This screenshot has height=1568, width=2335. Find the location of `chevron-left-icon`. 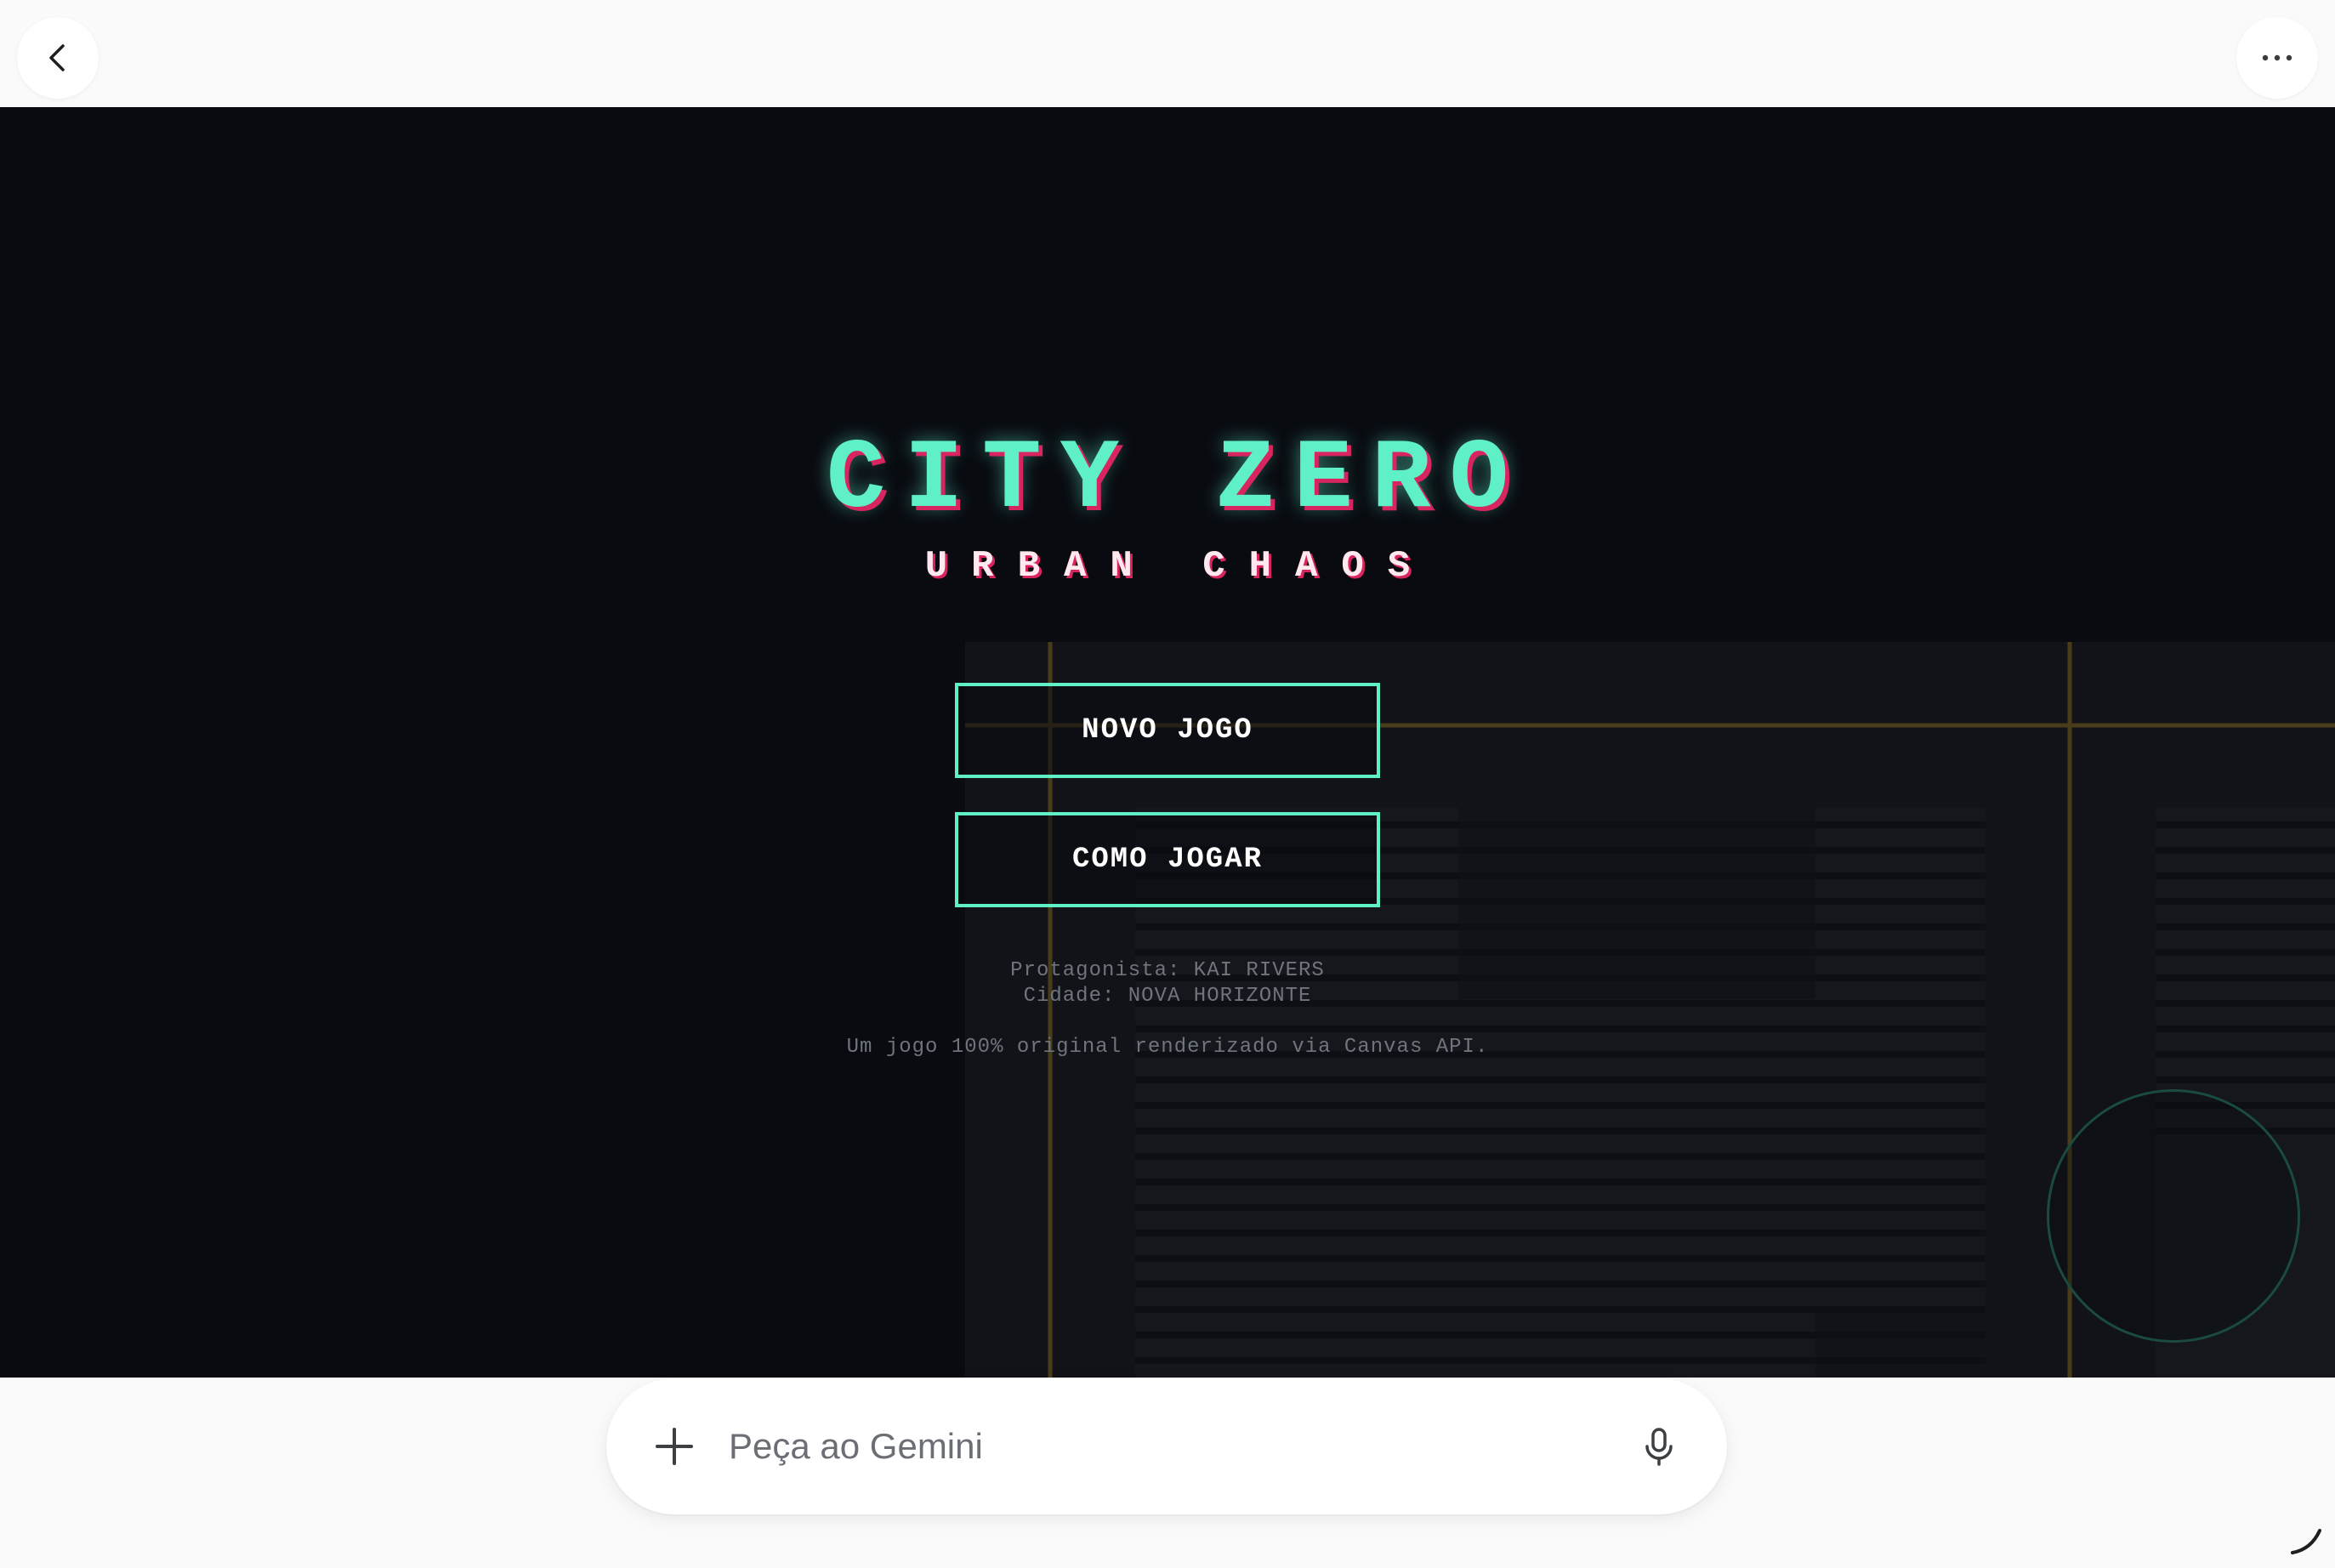

chevron-left-icon is located at coordinates (57, 57).